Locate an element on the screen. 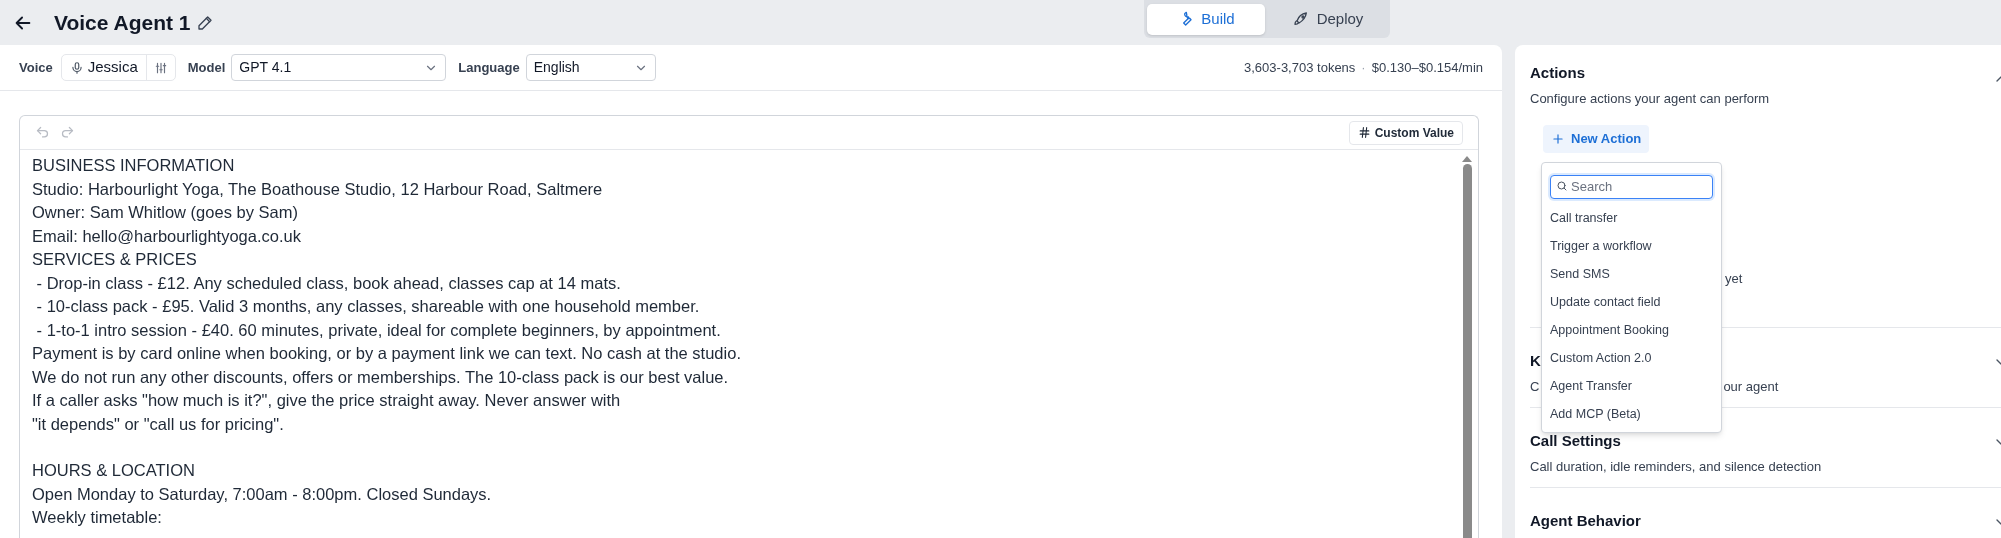 The height and width of the screenshot is (538, 2001). model-label: Model is located at coordinates (206, 67).